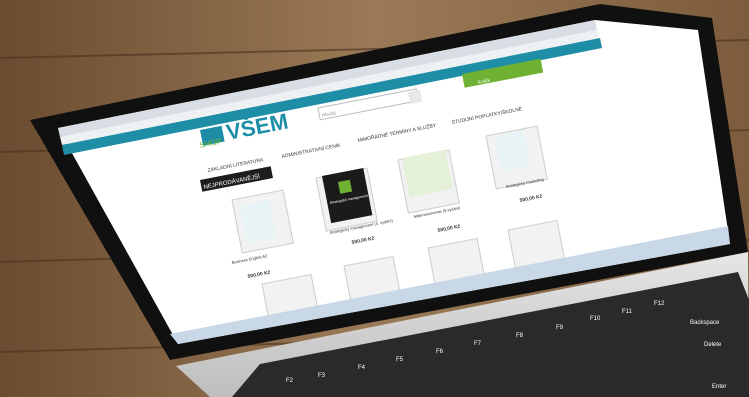  I want to click on key-f11: F11, so click(627, 312).